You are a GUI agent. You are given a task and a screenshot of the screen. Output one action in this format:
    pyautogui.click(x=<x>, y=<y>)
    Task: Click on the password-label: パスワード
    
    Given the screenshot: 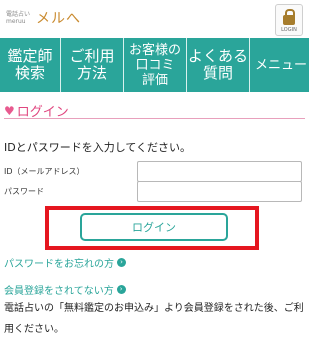 What is the action you would take?
    pyautogui.click(x=24, y=191)
    